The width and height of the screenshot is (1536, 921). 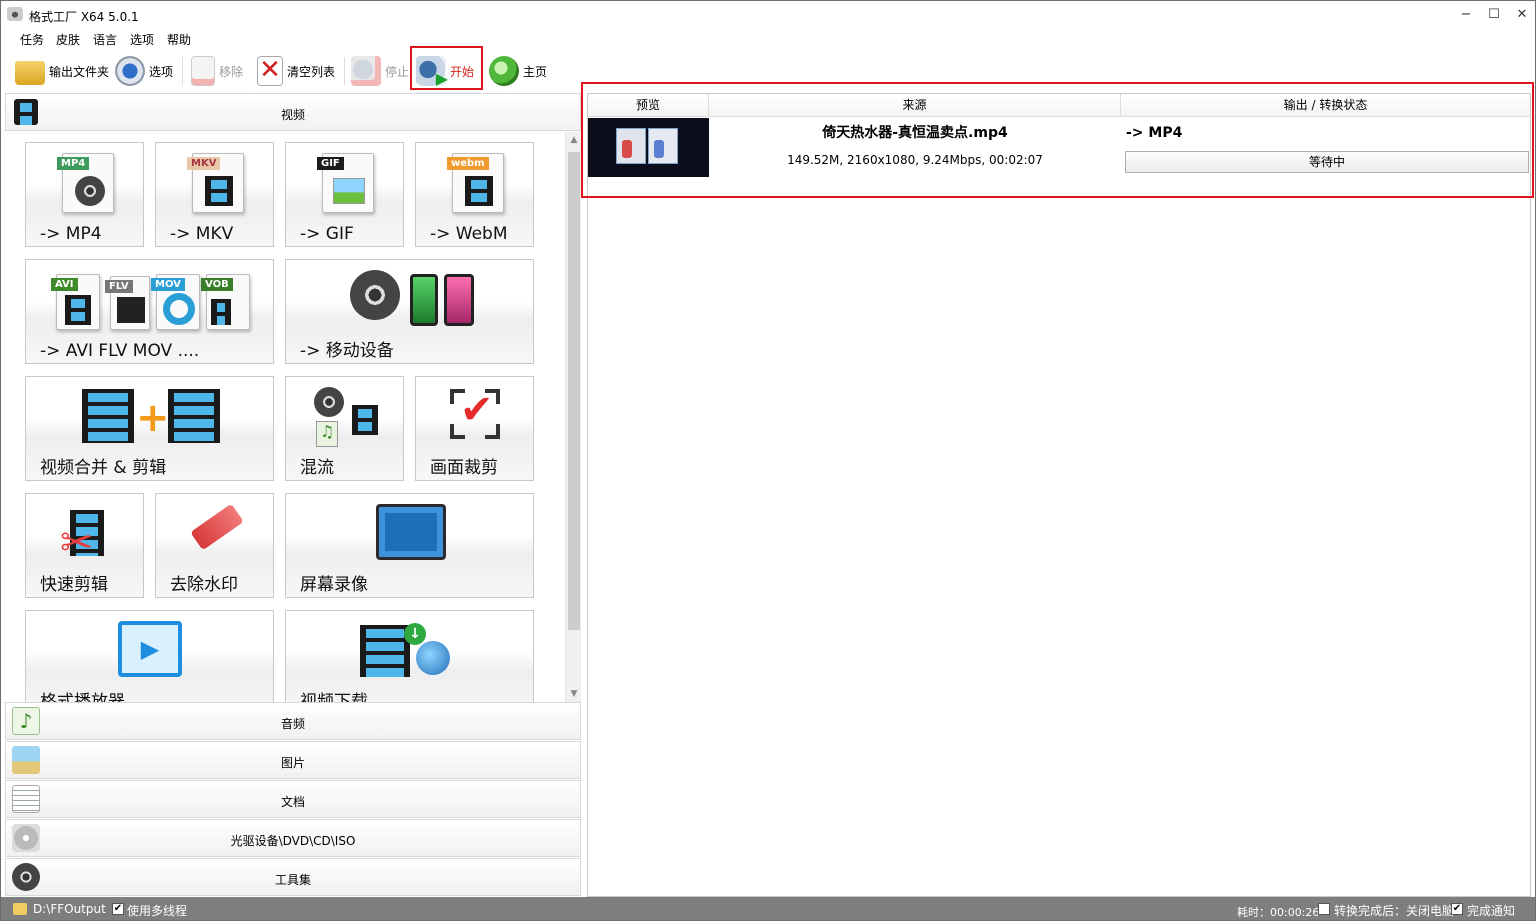 What do you see at coordinates (411, 532) in the screenshot?
I see `screen-camera-icon` at bounding box center [411, 532].